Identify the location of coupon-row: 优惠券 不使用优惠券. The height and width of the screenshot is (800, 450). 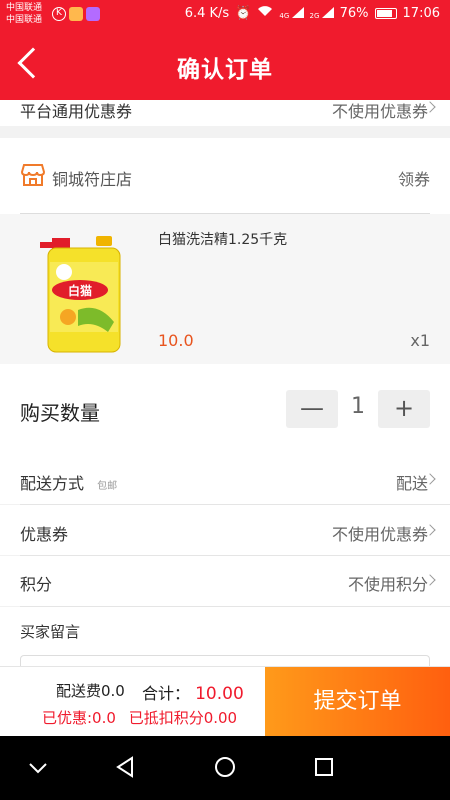
(225, 530).